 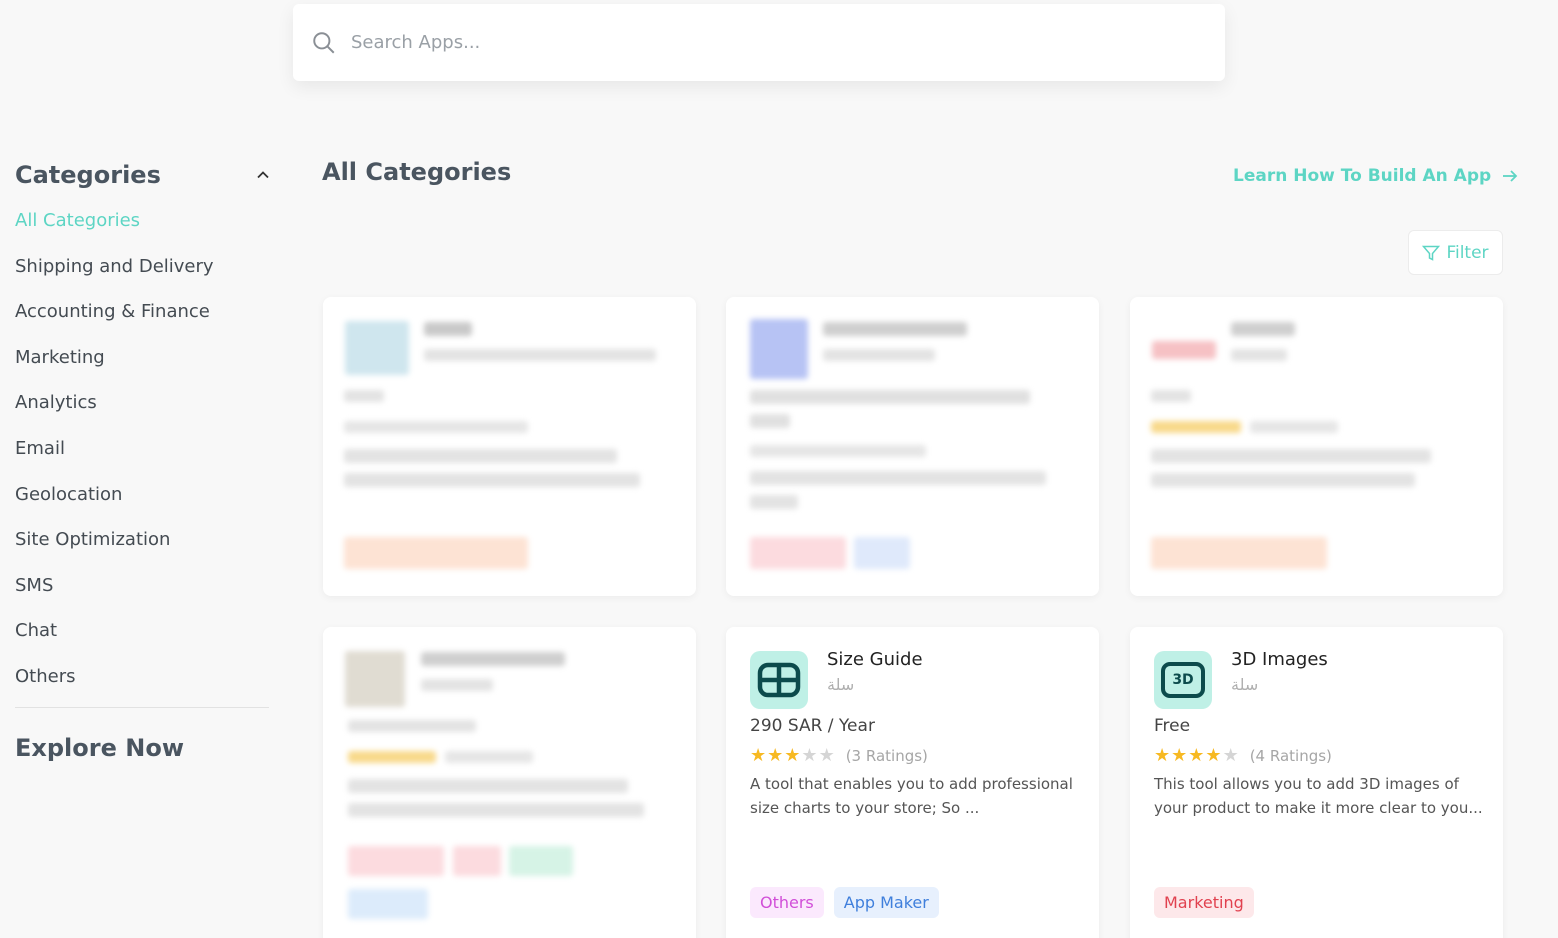 I want to click on grid-icon, so click(x=779, y=680).